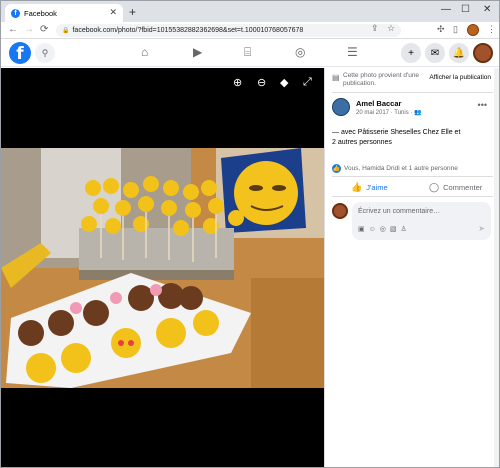  Describe the element at coordinates (381, 79) in the screenshot. I see `post-notice: Cette photo provient d'une publication.` at that location.